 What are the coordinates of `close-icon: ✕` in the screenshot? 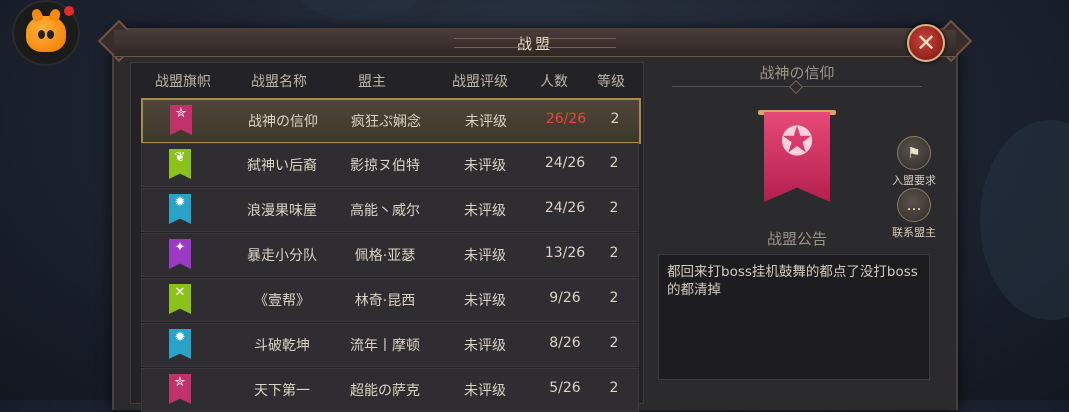 It's located at (926, 43).